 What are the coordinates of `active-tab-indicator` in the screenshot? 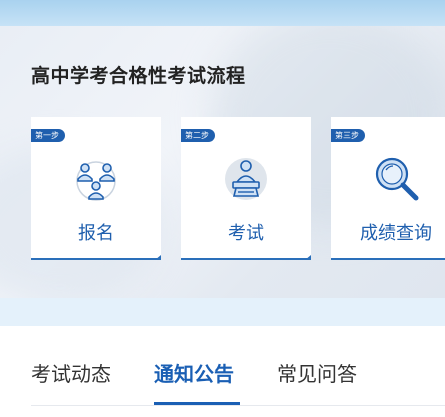 It's located at (197, 403).